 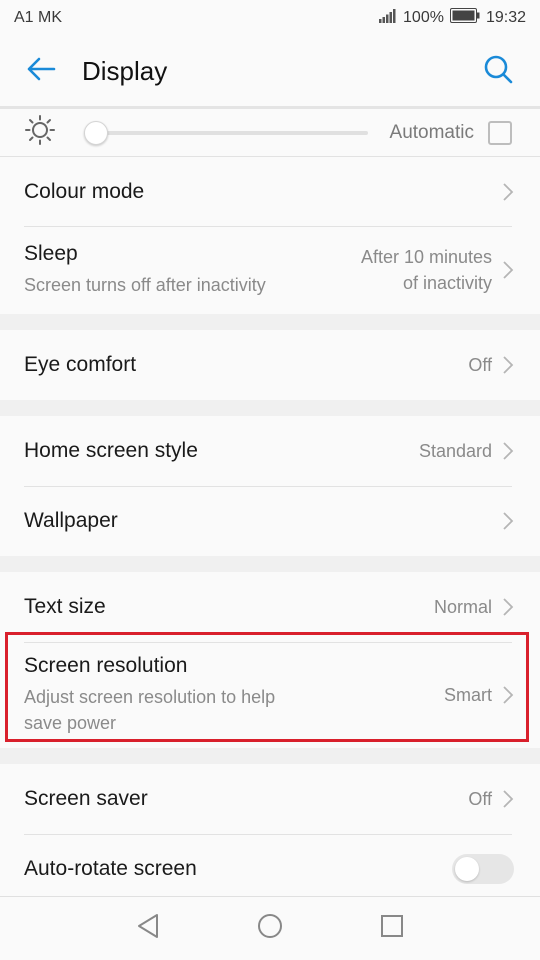 I want to click on brightness-slider-thumb, so click(x=96, y=132).